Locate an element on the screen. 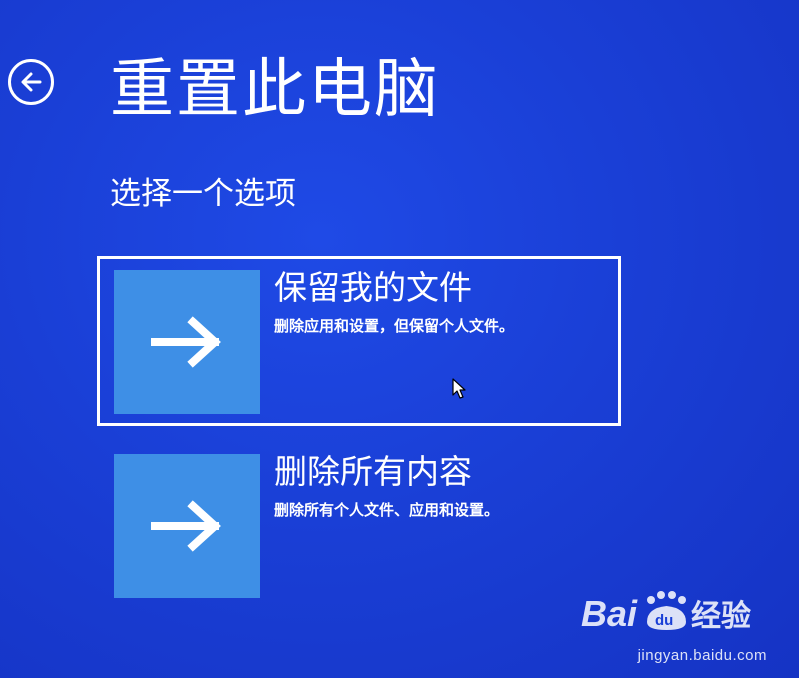 This screenshot has height=678, width=799. option-title: 删除所有内容 is located at coordinates (373, 471).